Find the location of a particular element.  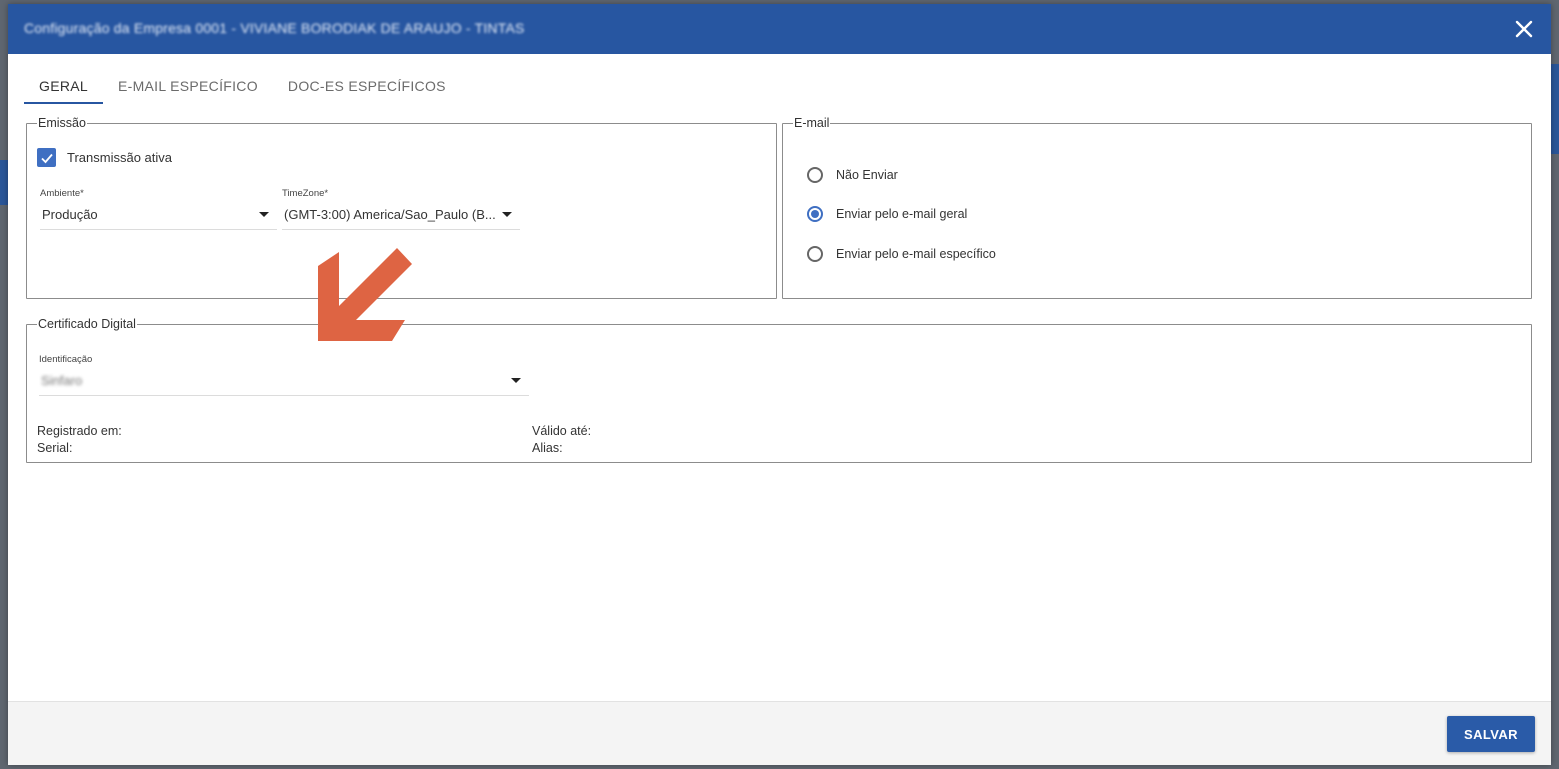

transmissao-ativa-label: Transmissão ativa is located at coordinates (119, 157).